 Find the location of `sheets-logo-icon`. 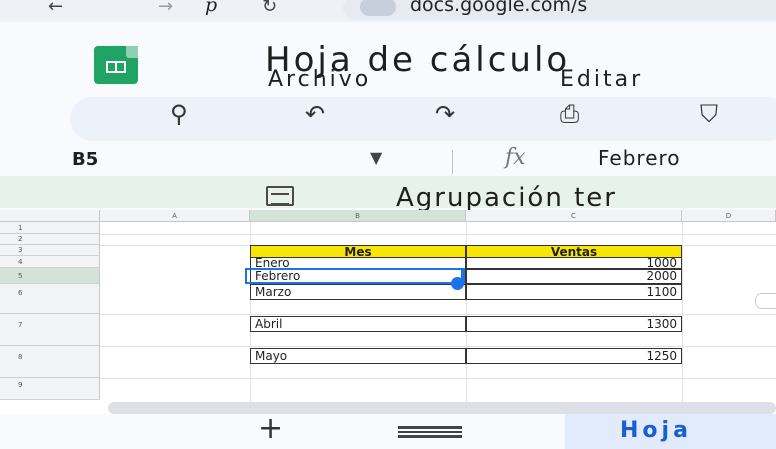

sheets-logo-icon is located at coordinates (116, 65).